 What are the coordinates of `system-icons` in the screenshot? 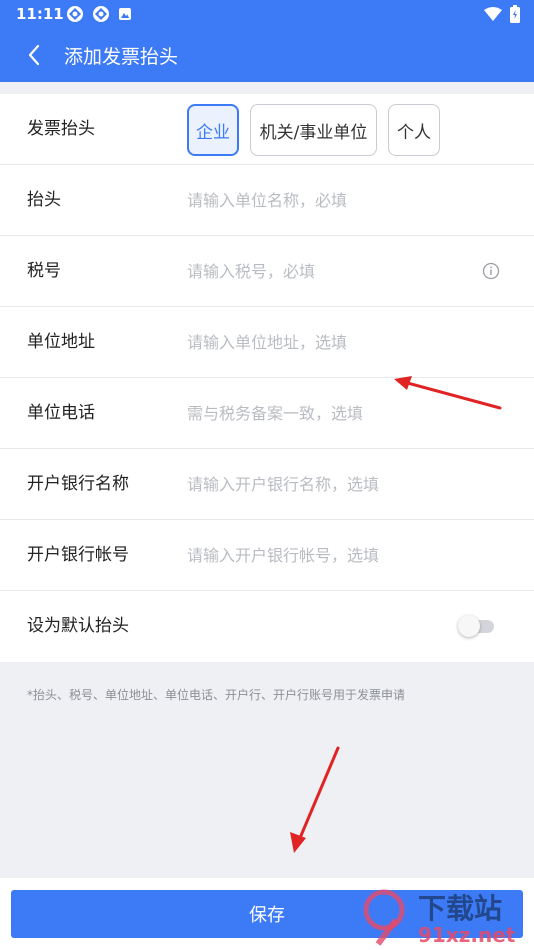 It's located at (502, 14).